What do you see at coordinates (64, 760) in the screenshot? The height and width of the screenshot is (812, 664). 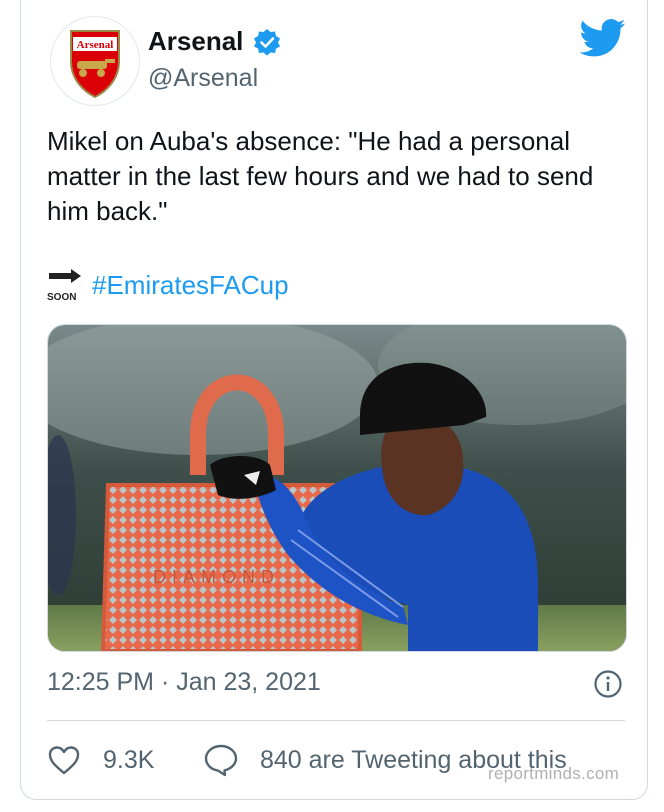 I see `heart-icon` at bounding box center [64, 760].